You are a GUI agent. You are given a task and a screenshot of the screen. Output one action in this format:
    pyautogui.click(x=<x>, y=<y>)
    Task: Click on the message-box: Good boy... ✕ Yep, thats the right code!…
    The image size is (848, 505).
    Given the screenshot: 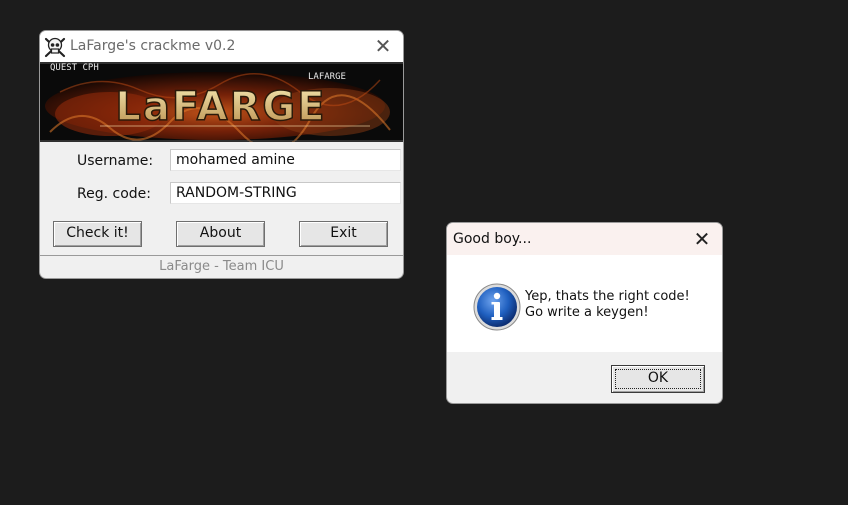 What is the action you would take?
    pyautogui.click(x=584, y=313)
    